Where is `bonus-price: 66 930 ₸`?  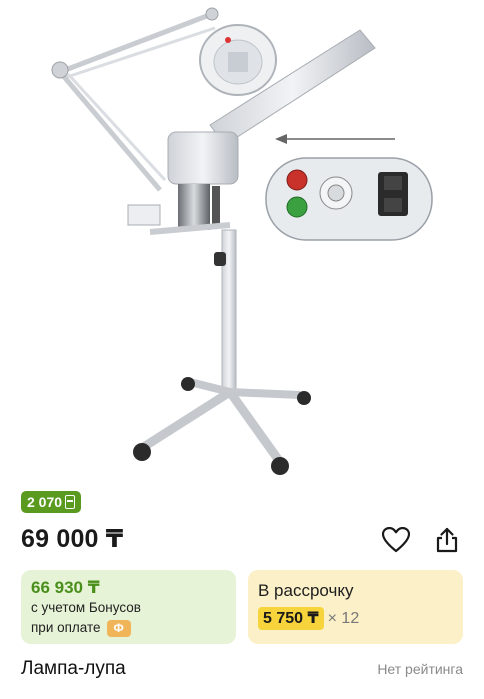
bonus-price: 66 930 ₸ is located at coordinates (65, 587).